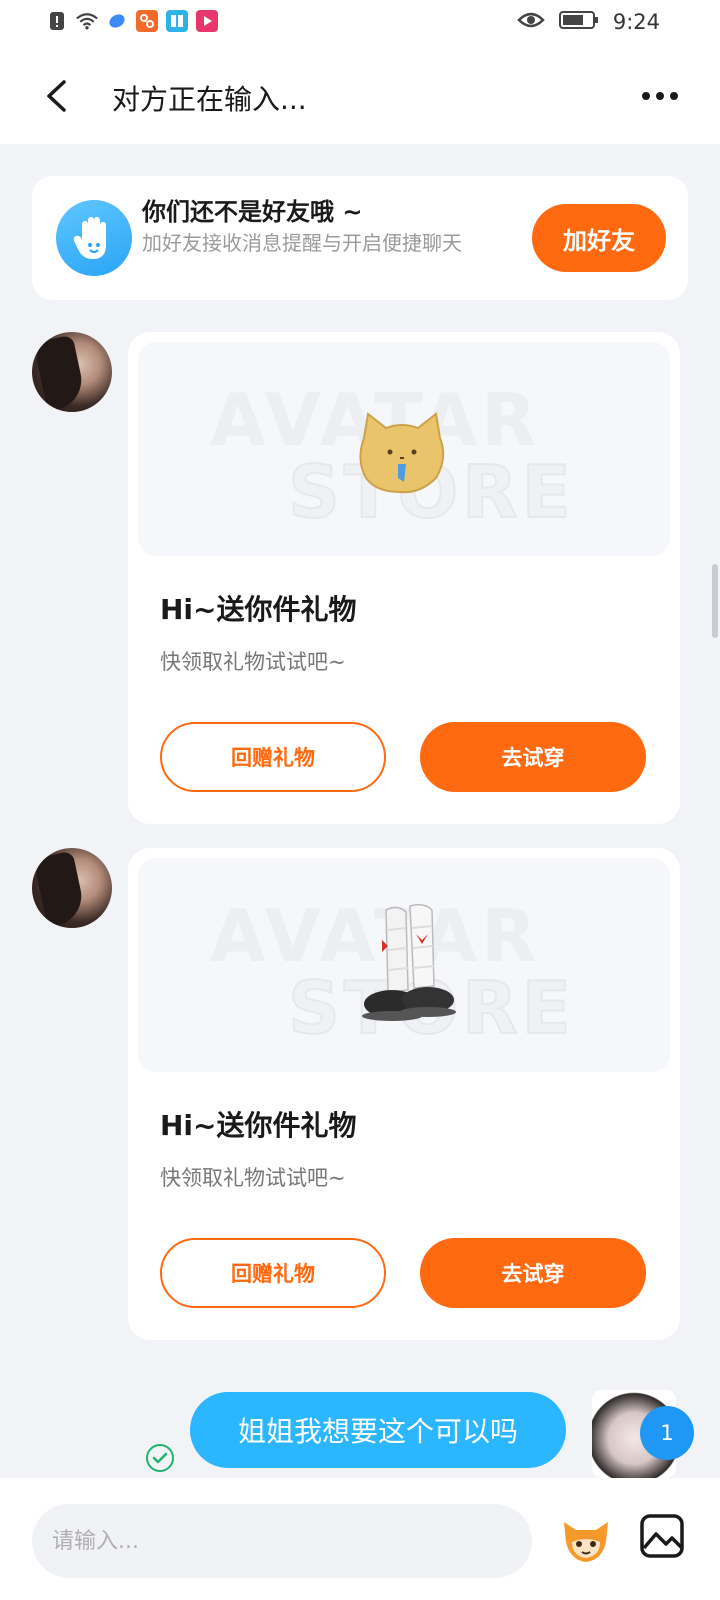  I want to click on image-picker-button, so click(662, 1536).